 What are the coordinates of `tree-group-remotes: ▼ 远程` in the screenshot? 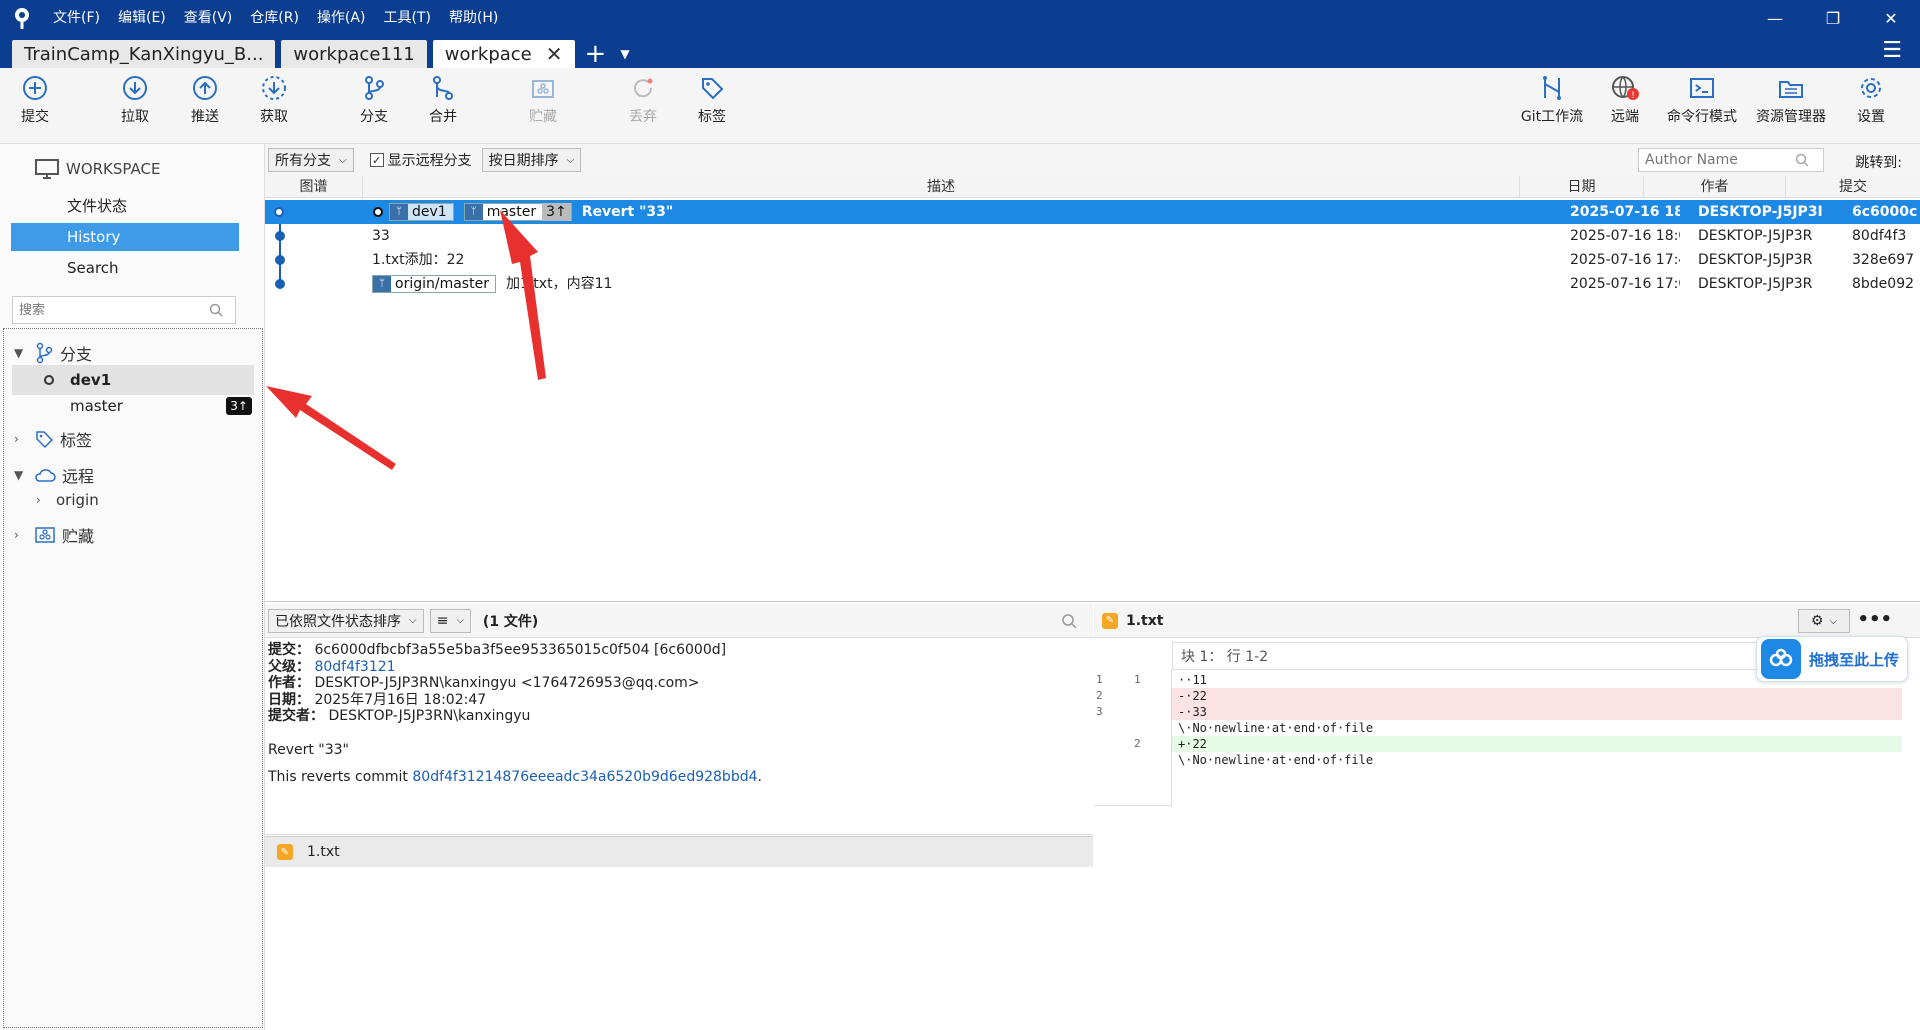 It's located at (54, 475).